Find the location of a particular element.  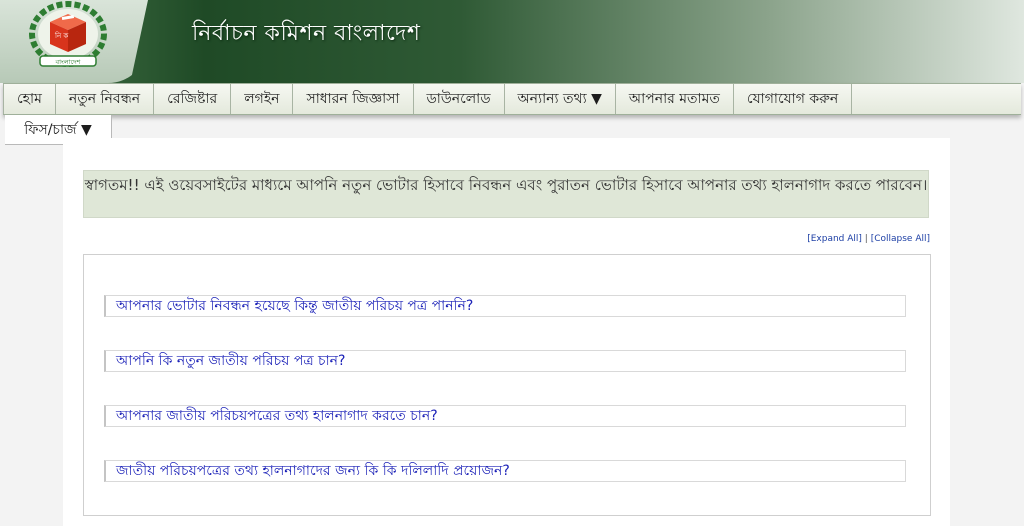

election-commission-logo: নি ক বাংলাদেশ is located at coordinates (68, 36).